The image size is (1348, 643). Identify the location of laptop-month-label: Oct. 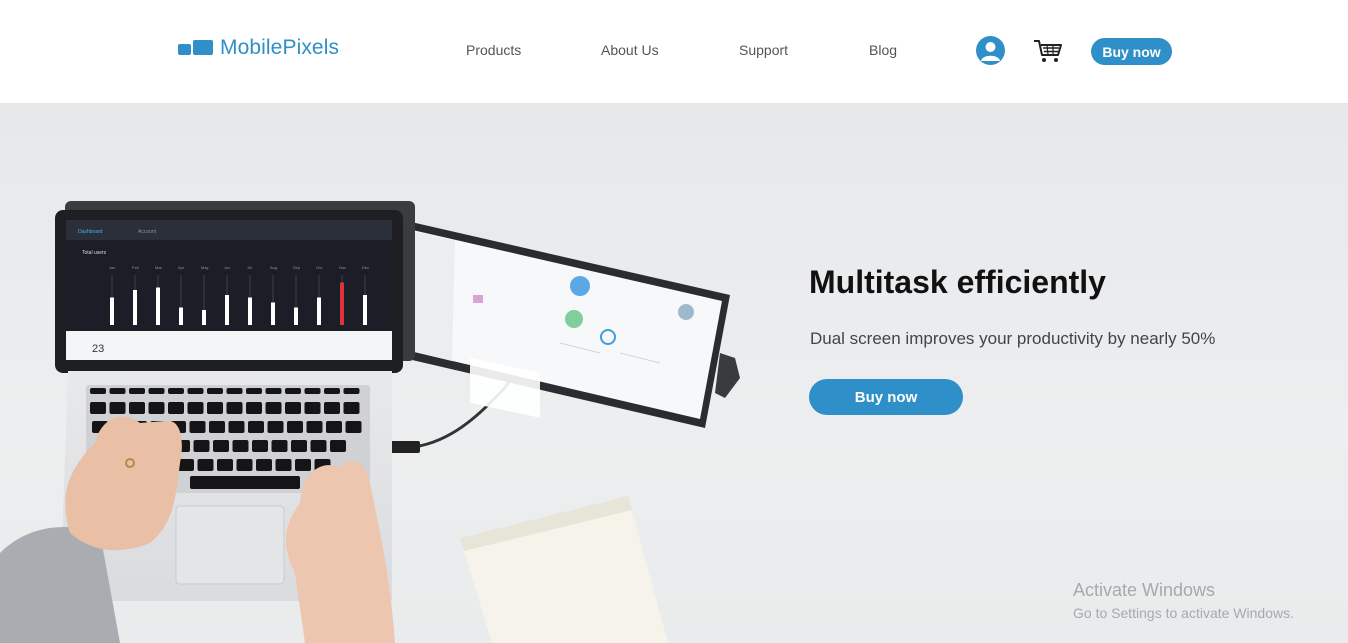
(319, 267).